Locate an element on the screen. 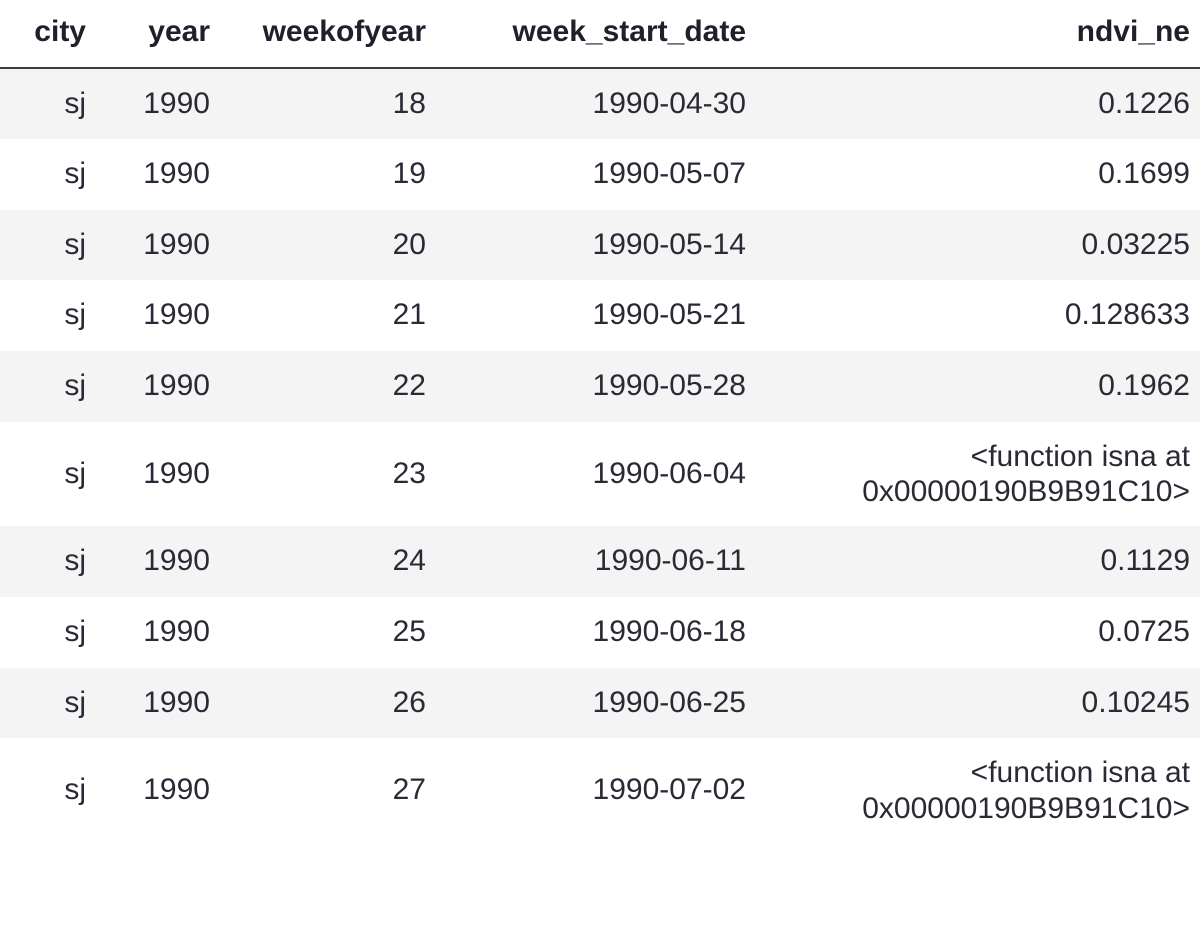 This screenshot has height=934, width=1200. cell-week-start-date: 1990-05-21 is located at coordinates (596, 315).